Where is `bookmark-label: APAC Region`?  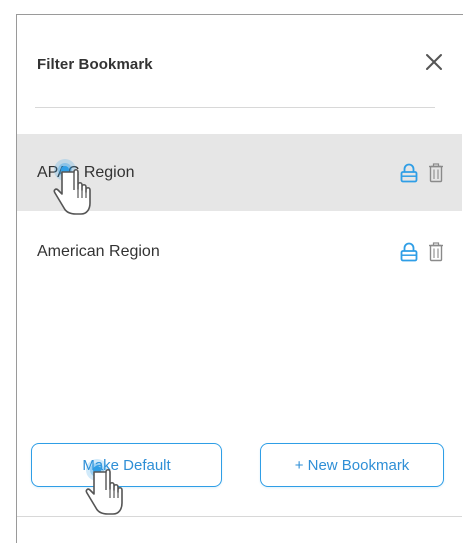
bookmark-label: APAC Region is located at coordinates (86, 172).